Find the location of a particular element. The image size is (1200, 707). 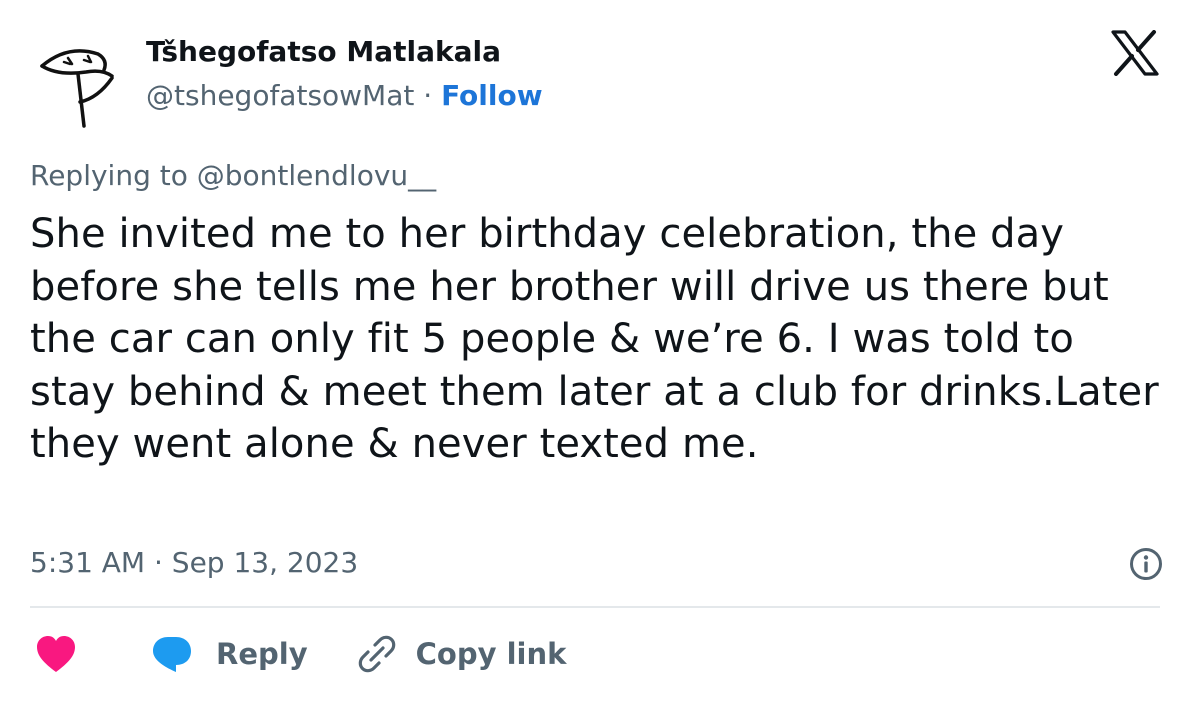

author-handle-line: @tshegofatsowMat · Follow is located at coordinates (344, 96).